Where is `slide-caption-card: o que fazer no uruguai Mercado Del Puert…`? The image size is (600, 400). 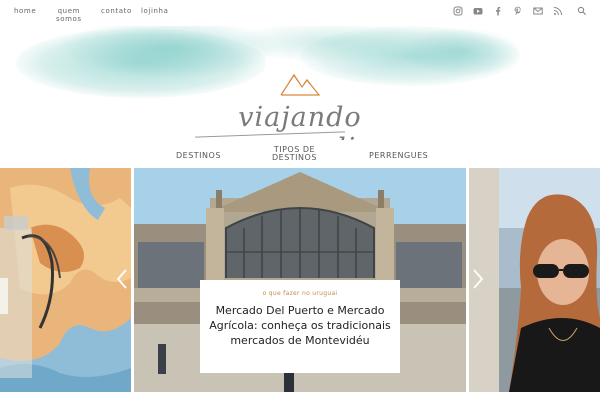 slide-caption-card: o que fazer no uruguai Mercado Del Puert… is located at coordinates (300, 326).